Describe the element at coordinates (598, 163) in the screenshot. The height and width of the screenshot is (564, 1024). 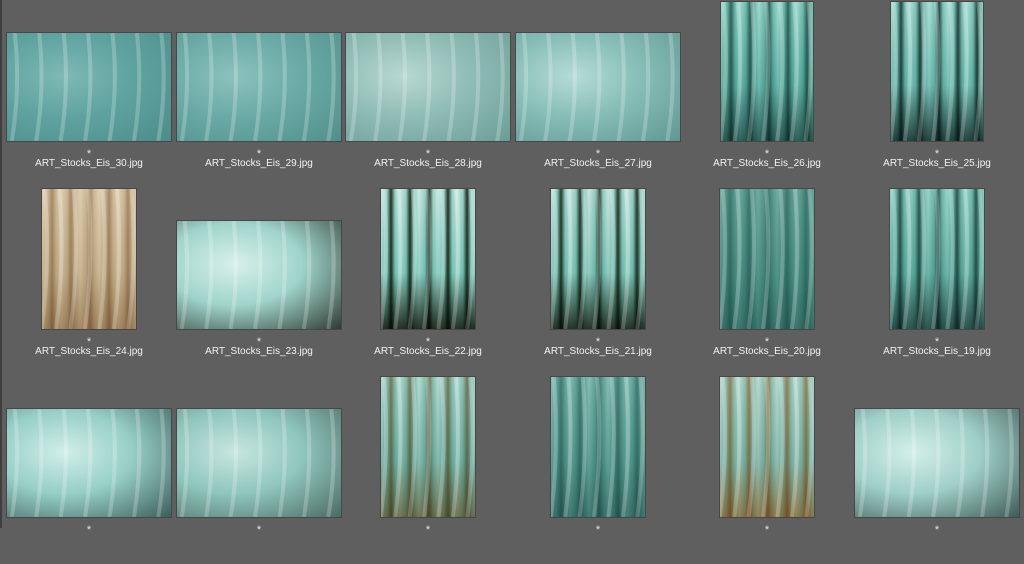
I see `file-name-label: ART_Stocks_Eis_27.jpg` at that location.